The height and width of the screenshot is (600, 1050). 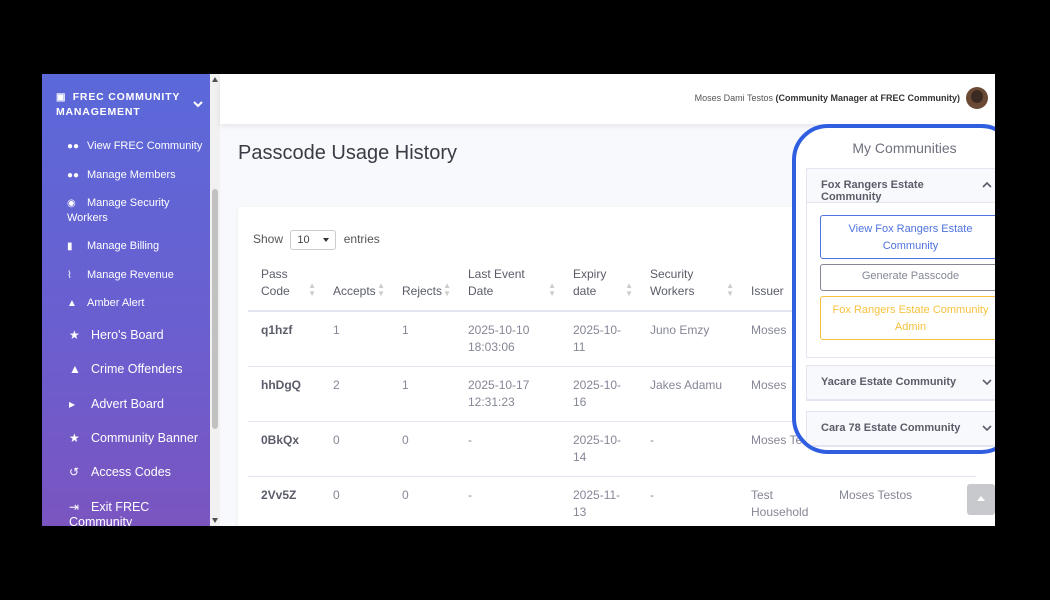 I want to click on col-pass-code: Pass Code ▲ ▼, so click(x=284, y=286).